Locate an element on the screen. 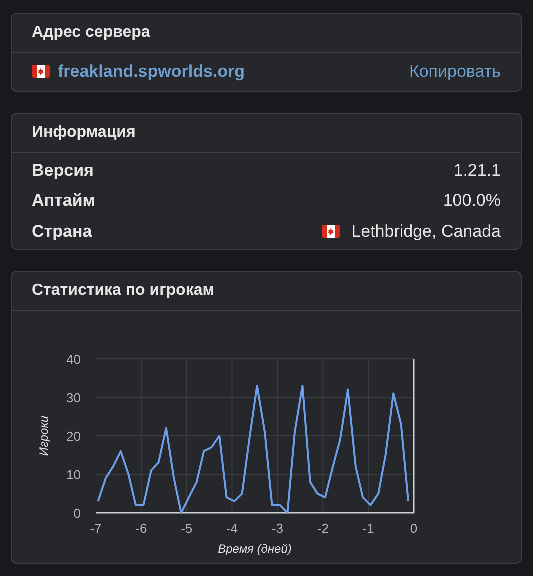  tick-label: -2 is located at coordinates (323, 528).